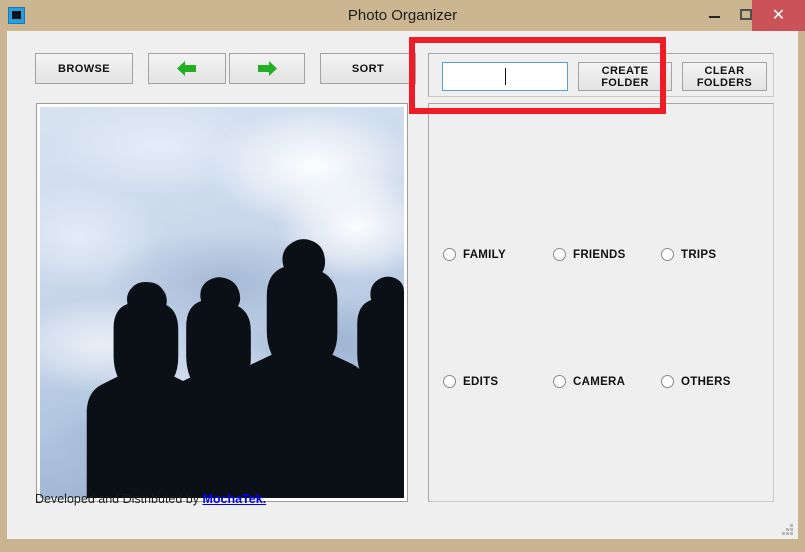 The height and width of the screenshot is (552, 805). I want to click on radio-label: OTHERS, so click(706, 381).